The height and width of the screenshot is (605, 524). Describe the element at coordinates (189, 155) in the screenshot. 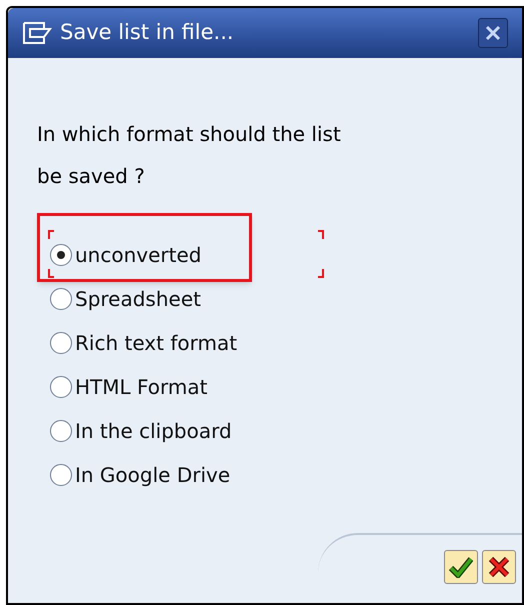

I see `question-text: In which format should the list be saved ?` at that location.